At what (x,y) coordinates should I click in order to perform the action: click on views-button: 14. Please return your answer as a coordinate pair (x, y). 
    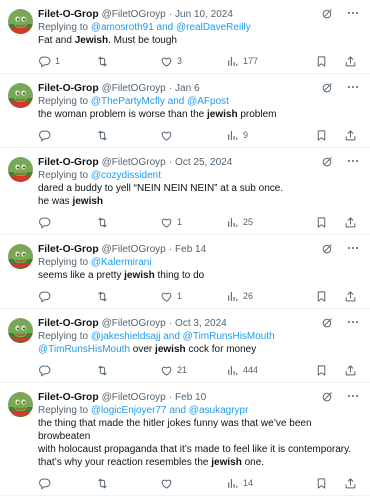
    Looking at the image, I should click on (264, 483).